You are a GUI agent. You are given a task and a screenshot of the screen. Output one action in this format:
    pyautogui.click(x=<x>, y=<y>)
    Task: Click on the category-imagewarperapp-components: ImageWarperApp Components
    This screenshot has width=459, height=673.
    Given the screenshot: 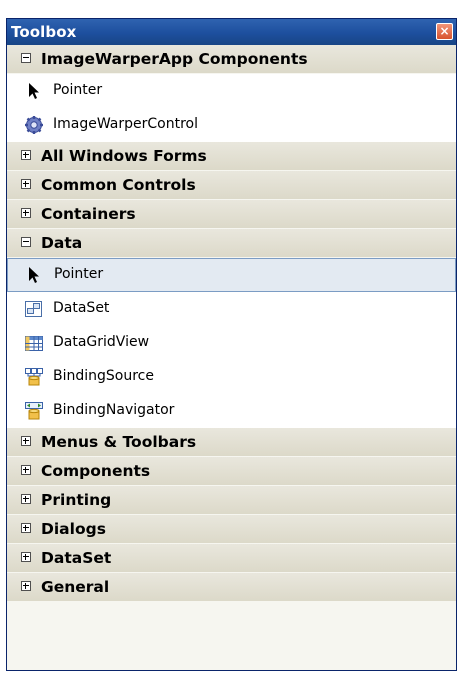 What is the action you would take?
    pyautogui.click(x=231, y=59)
    